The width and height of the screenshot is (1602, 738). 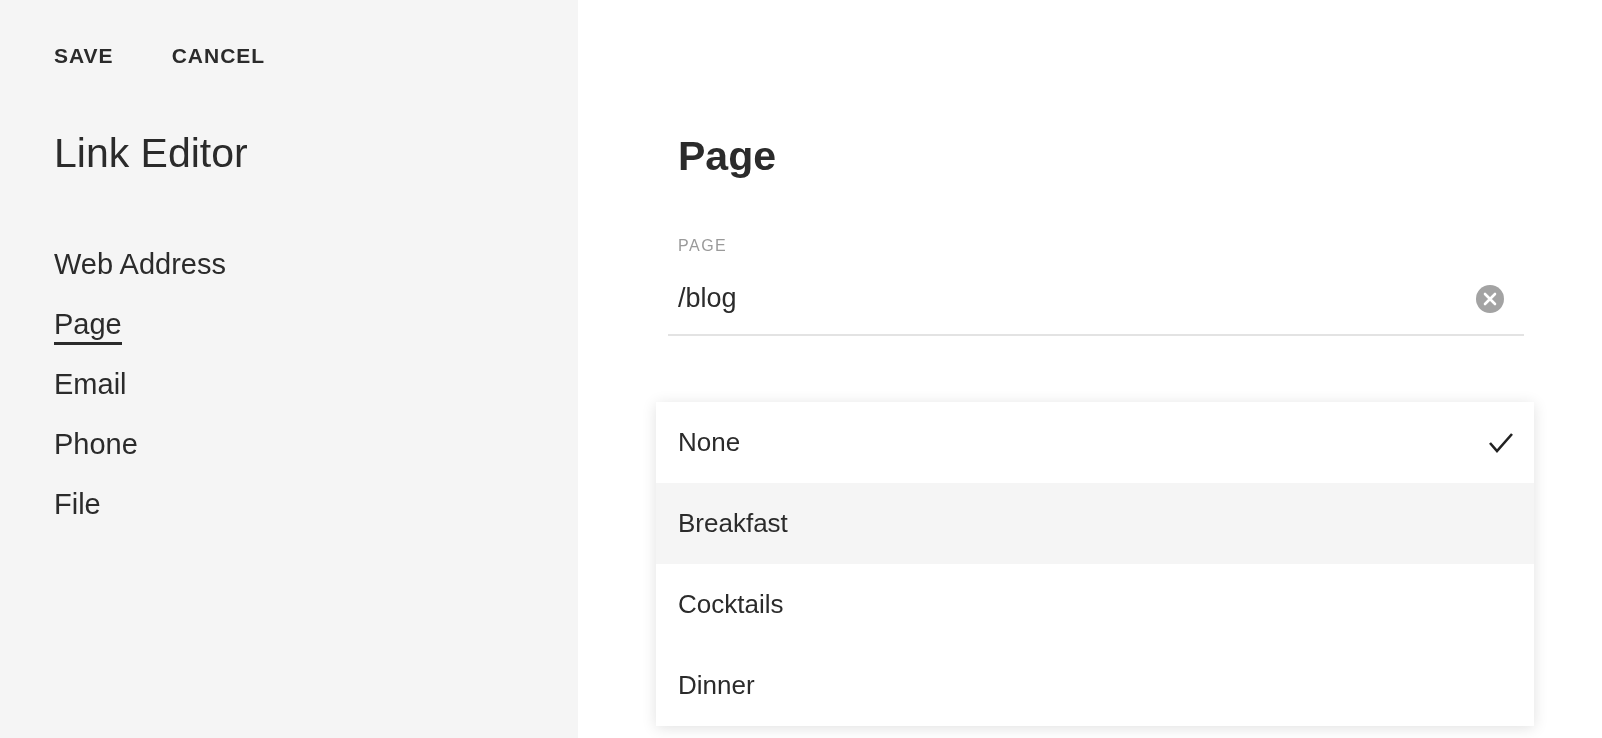 I want to click on dropdown-option: None, so click(x=1095, y=442).